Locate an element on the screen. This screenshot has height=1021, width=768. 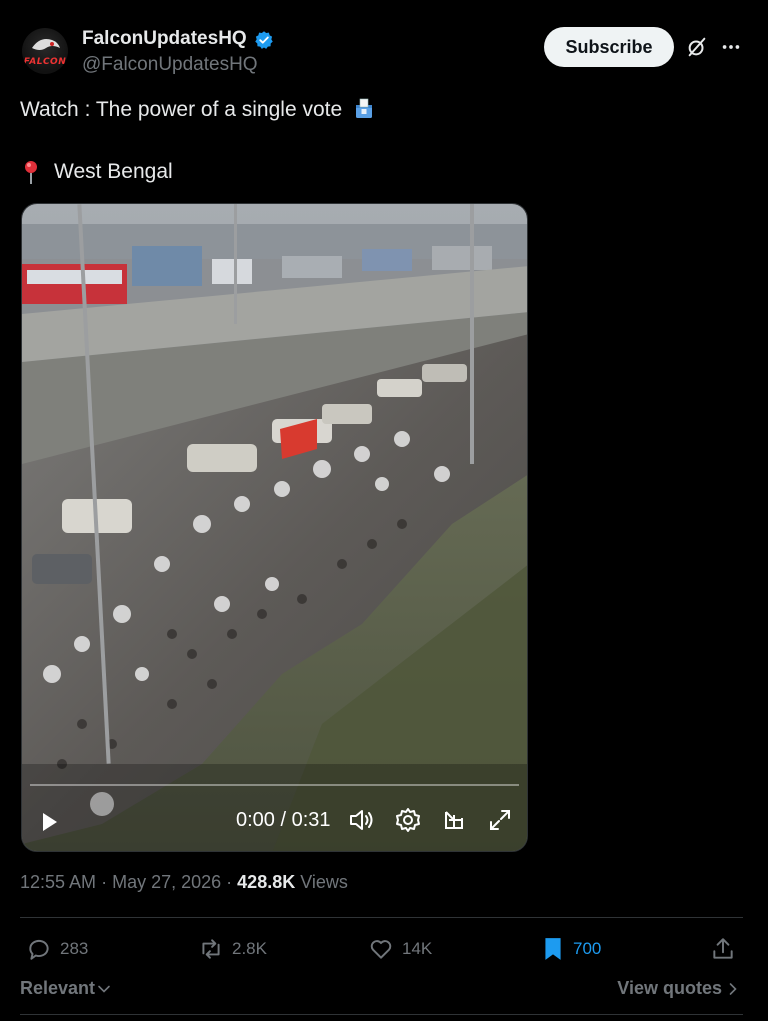
settings-icon is located at coordinates (408, 820).